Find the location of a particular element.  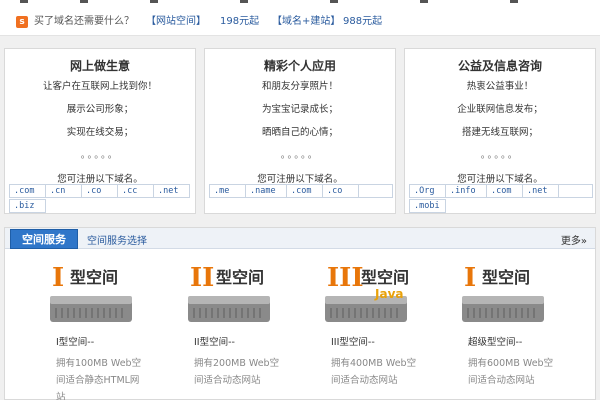

tld-link: .me is located at coordinates (227, 191).